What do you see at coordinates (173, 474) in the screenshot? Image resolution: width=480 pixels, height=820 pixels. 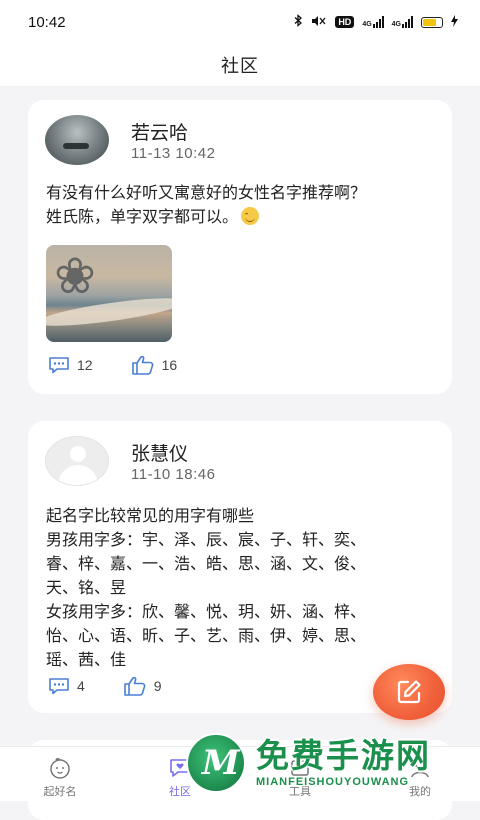 I see `post-timestamp: 11-10 18:46` at bounding box center [173, 474].